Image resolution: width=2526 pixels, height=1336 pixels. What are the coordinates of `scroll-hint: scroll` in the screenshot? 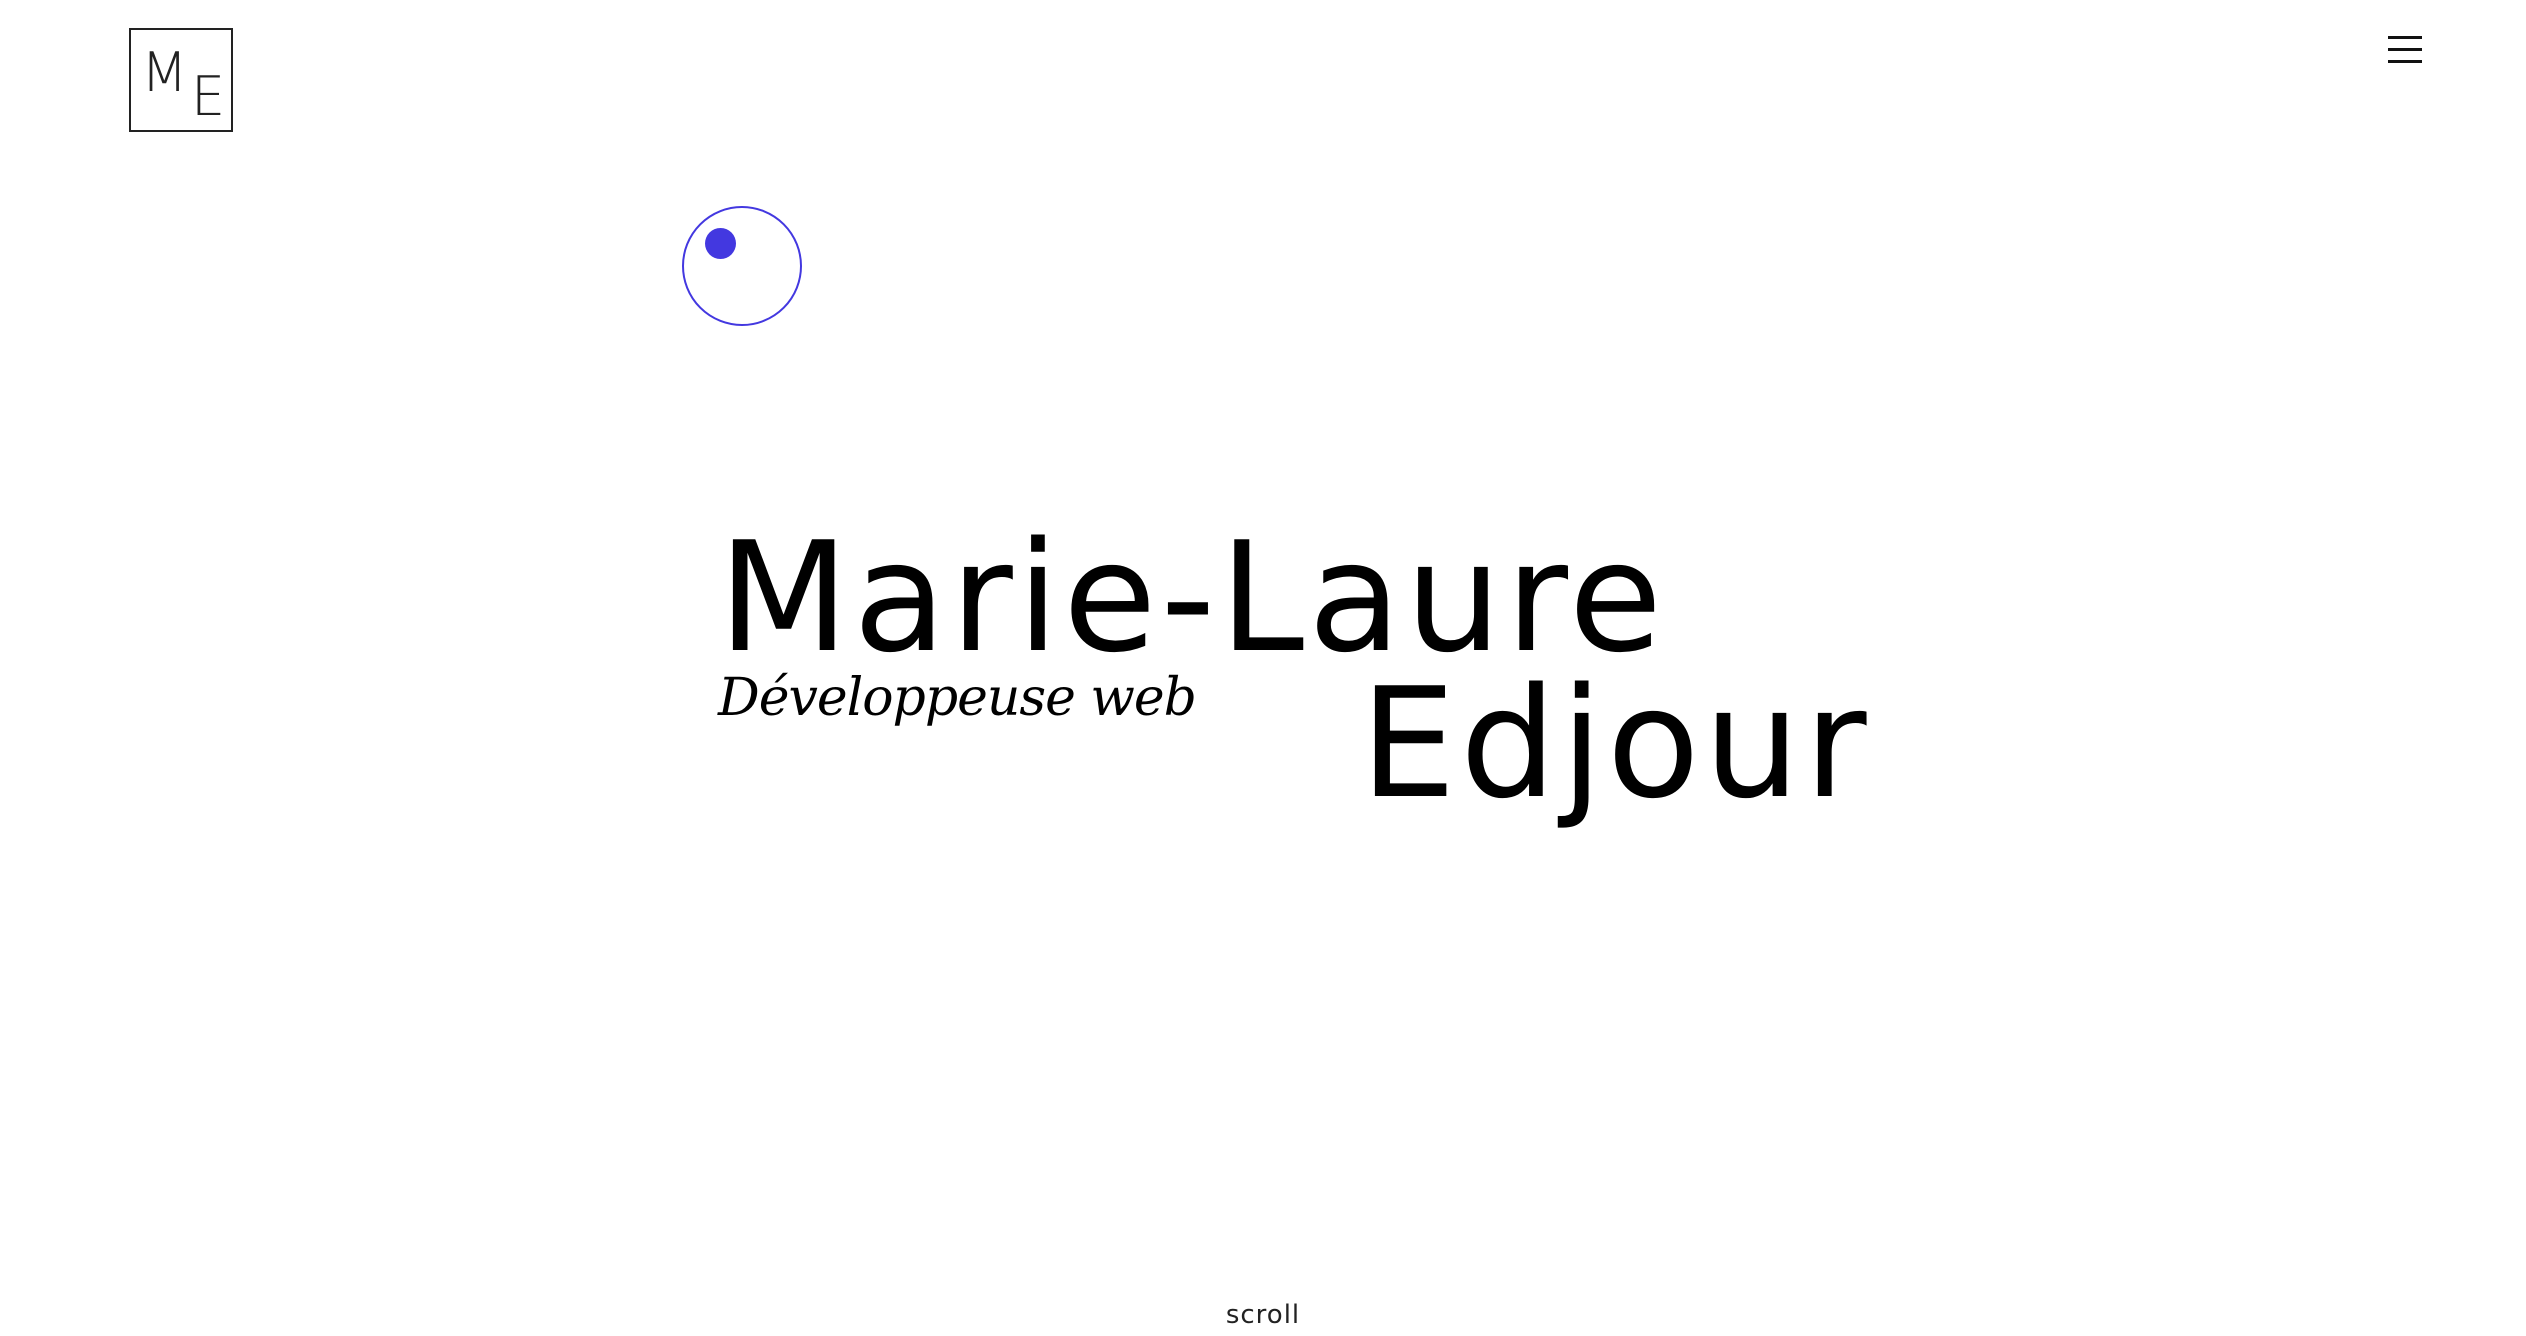 It's located at (1263, 1315).